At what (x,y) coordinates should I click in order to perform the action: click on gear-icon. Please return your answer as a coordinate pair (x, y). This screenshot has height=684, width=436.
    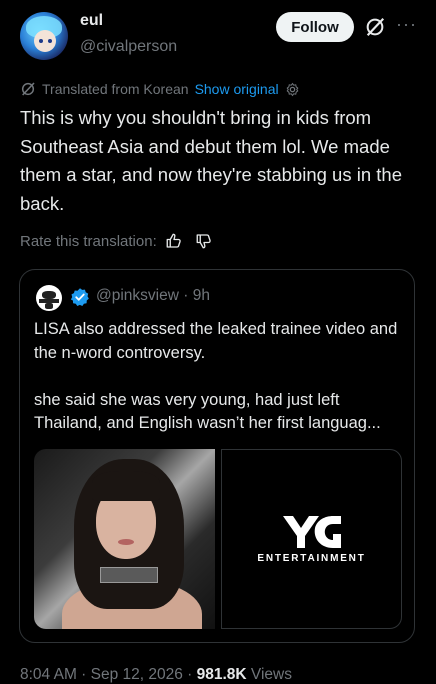
    Looking at the image, I should click on (292, 89).